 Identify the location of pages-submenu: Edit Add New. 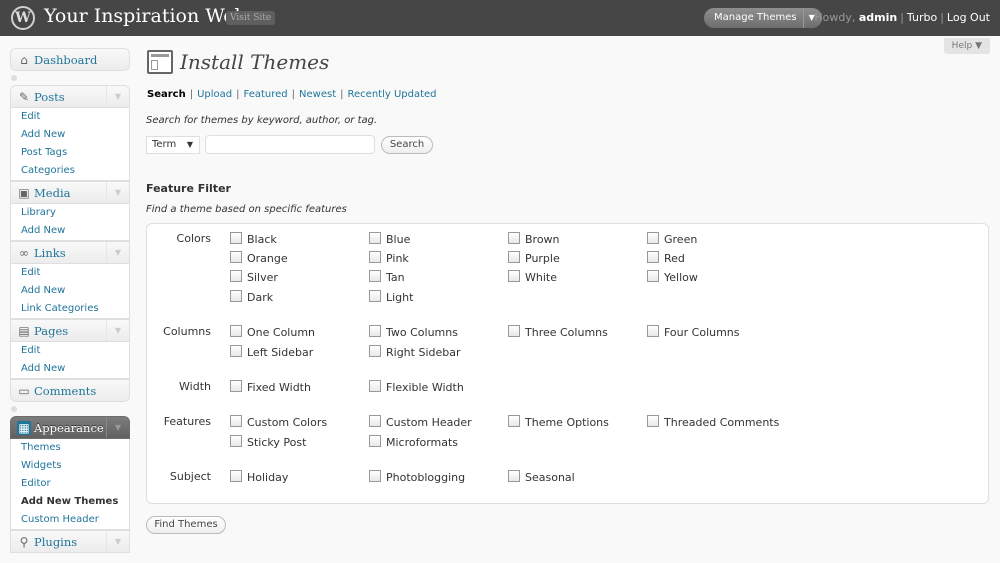
(70, 360).